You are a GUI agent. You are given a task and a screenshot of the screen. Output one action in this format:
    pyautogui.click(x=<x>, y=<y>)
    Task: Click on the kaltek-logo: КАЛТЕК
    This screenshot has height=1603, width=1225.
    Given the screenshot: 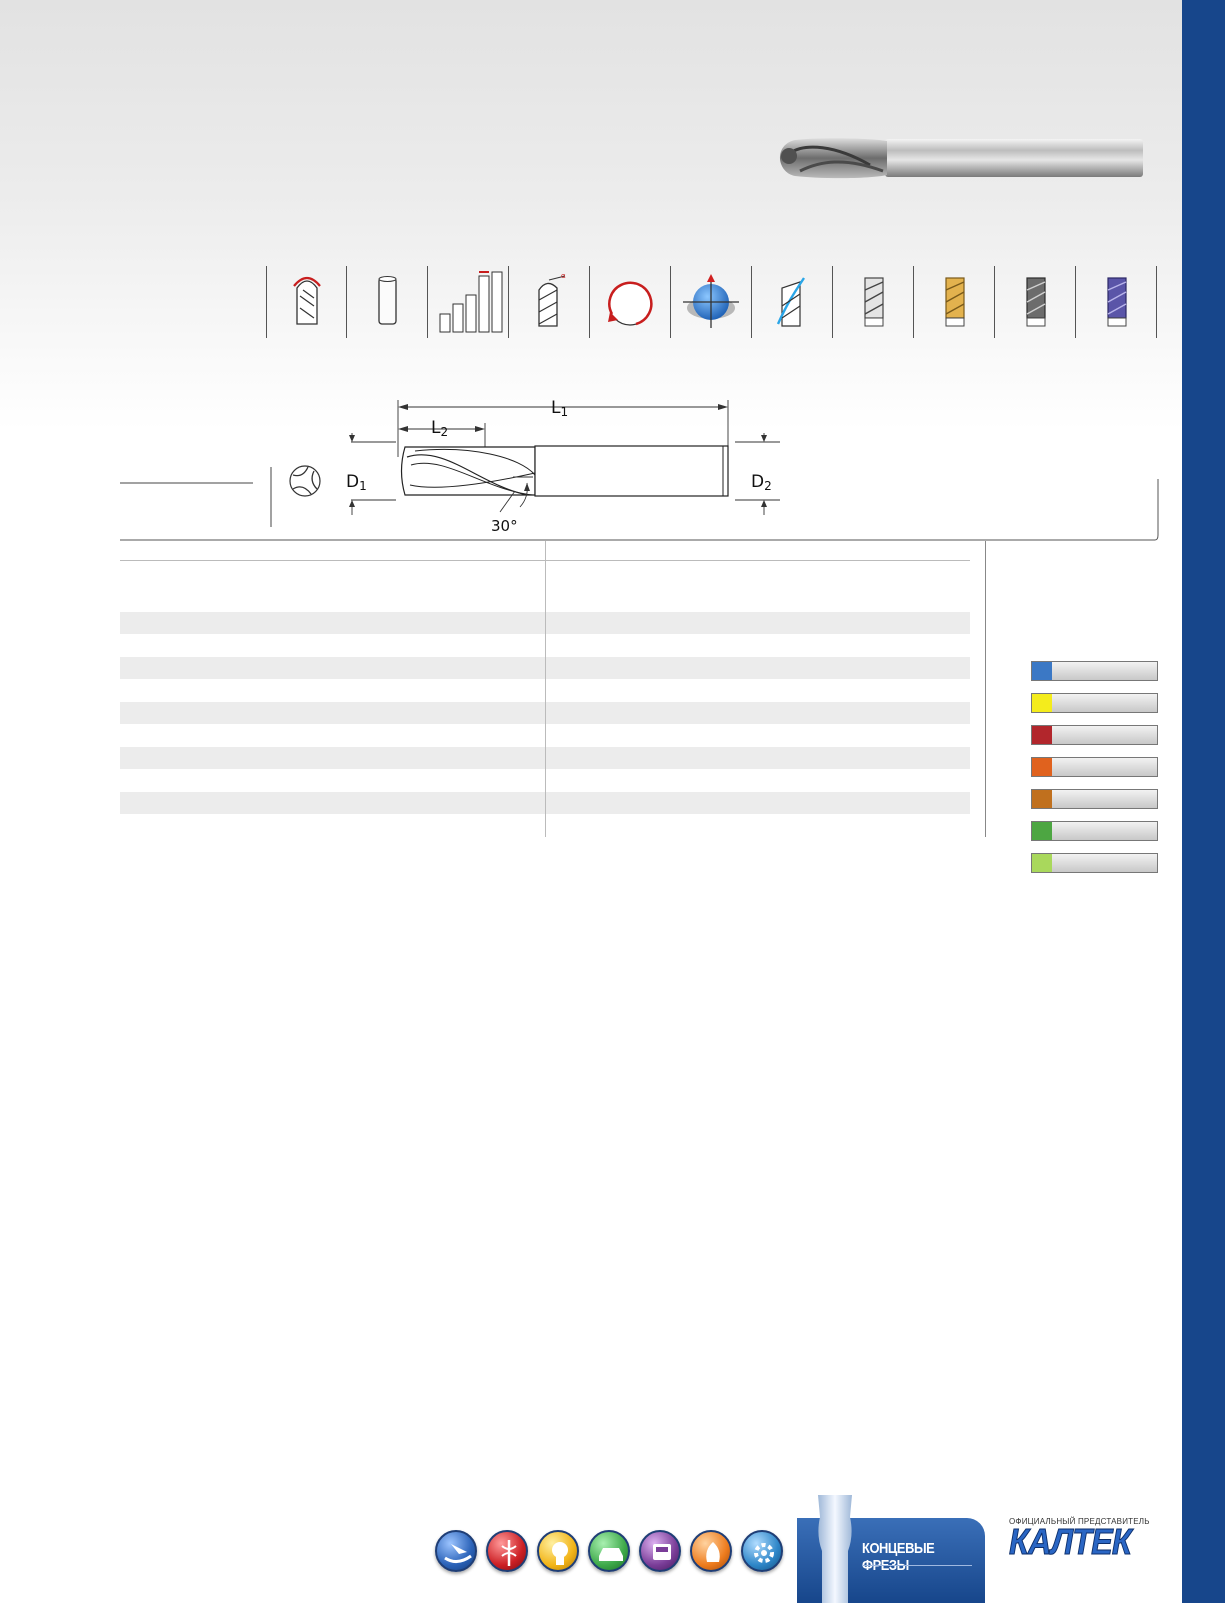 What is the action you would take?
    pyautogui.click(x=1071, y=1541)
    